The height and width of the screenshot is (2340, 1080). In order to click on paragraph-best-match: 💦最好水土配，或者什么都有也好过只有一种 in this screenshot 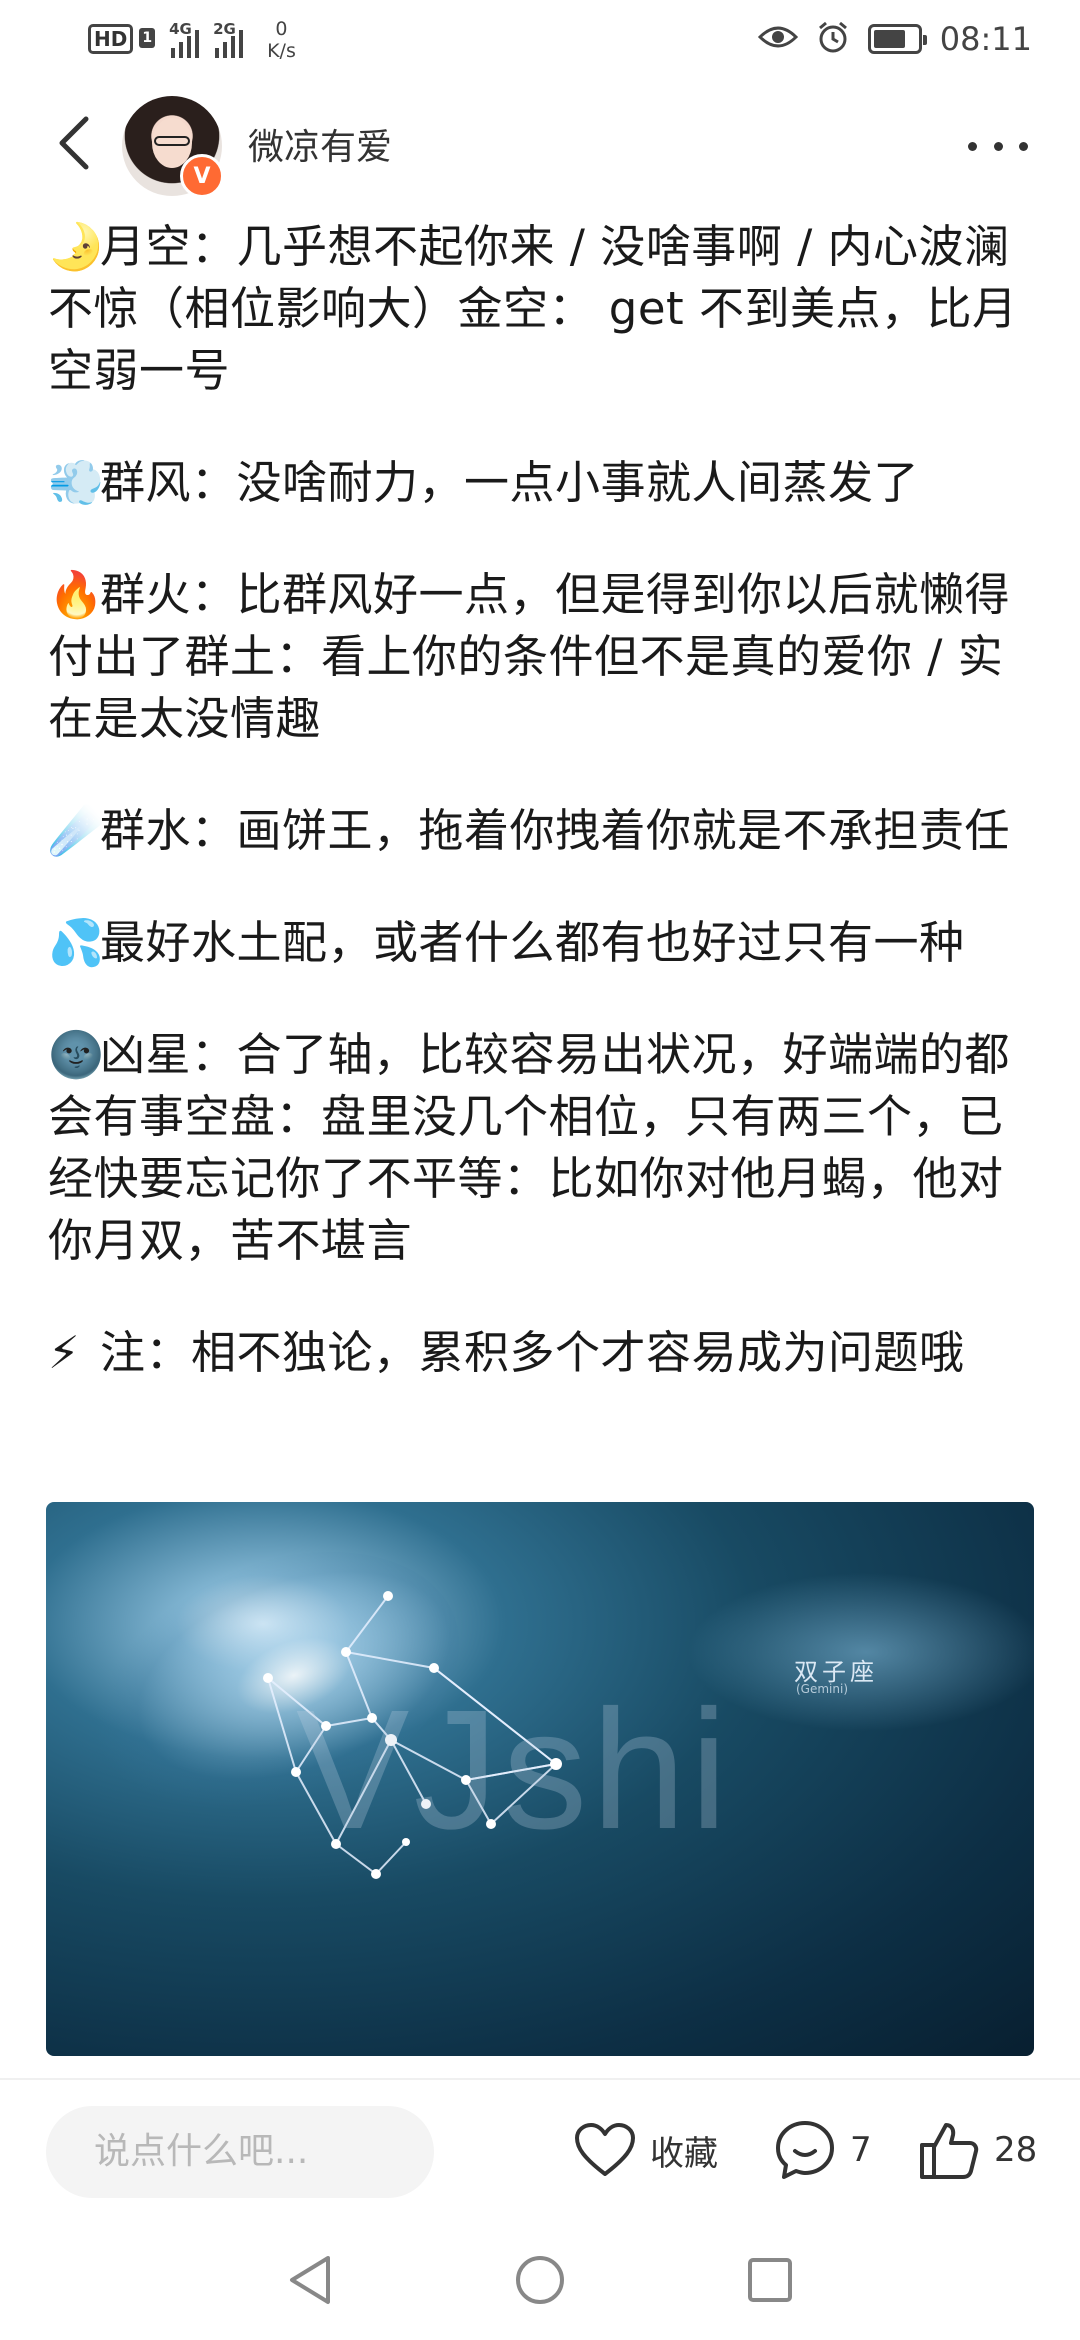, I will do `click(541, 943)`.